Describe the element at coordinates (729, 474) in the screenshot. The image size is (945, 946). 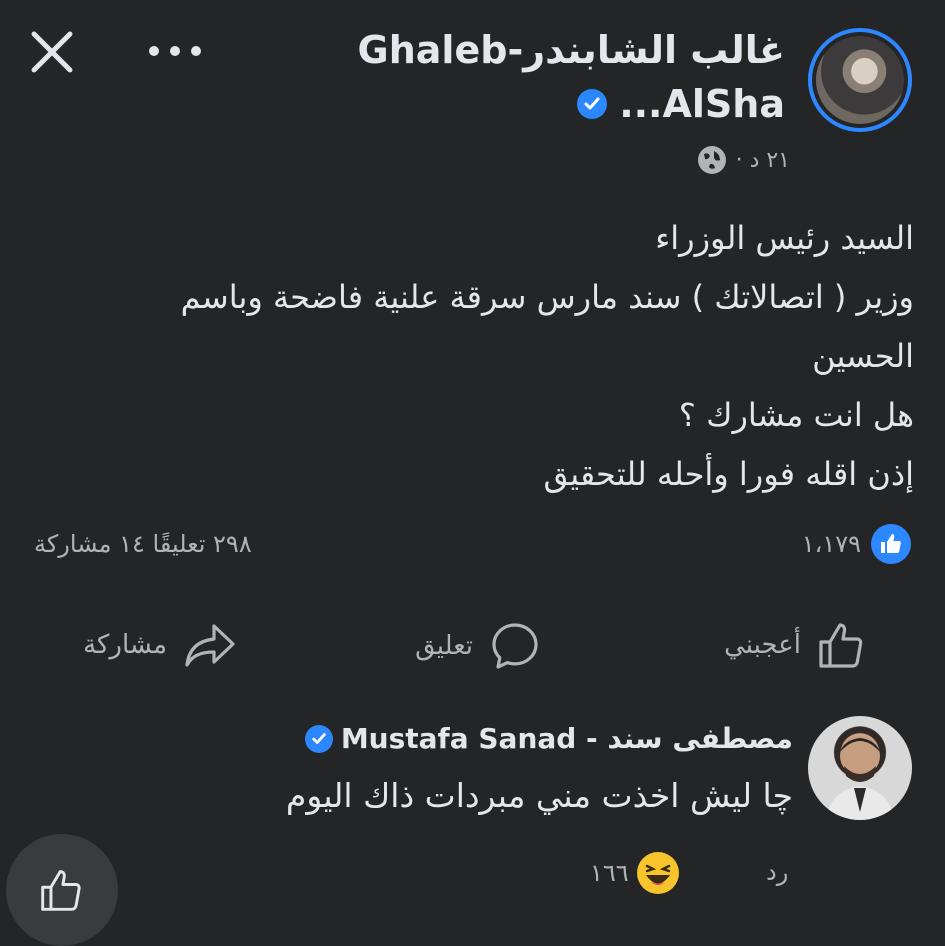
I see `post-line: إذن اقله فورا وأحله للتحقيق` at that location.